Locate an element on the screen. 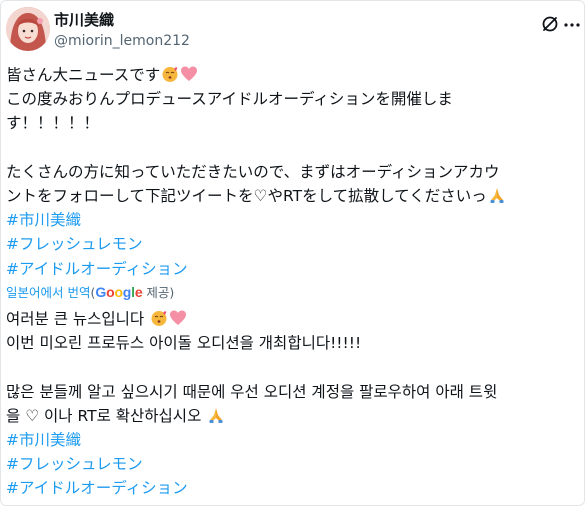 The height and width of the screenshot is (507, 586). text-line: 을 ♡ 이나 RT로 확산하십시오 is located at coordinates (291, 416).